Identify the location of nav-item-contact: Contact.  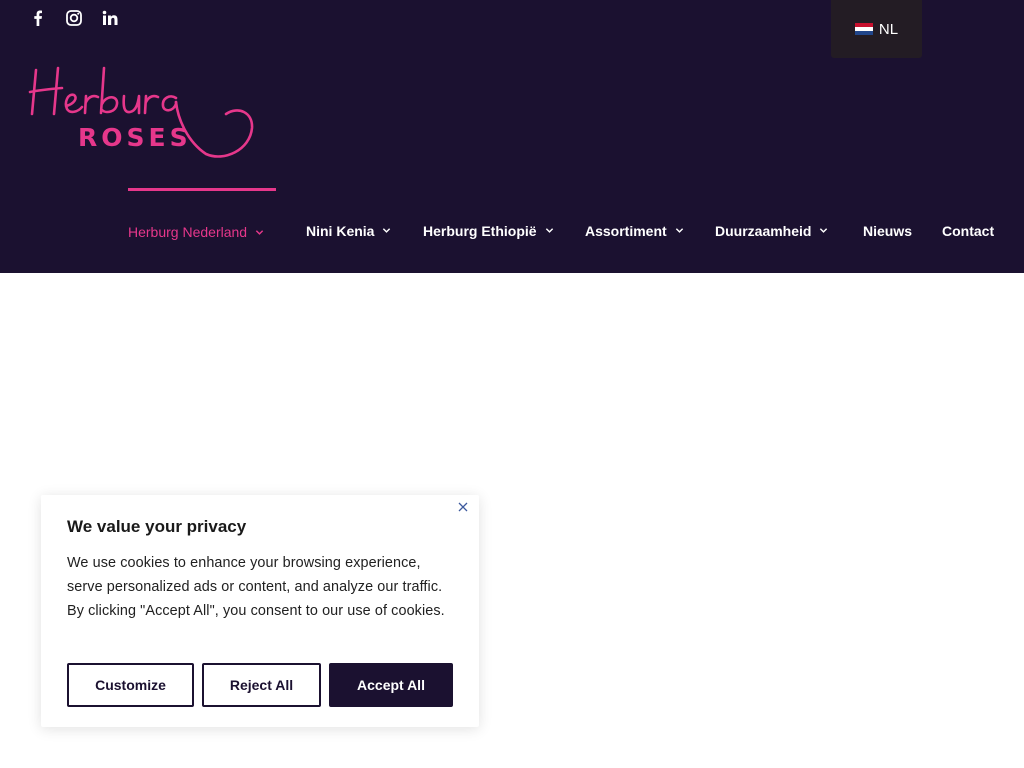
(968, 230).